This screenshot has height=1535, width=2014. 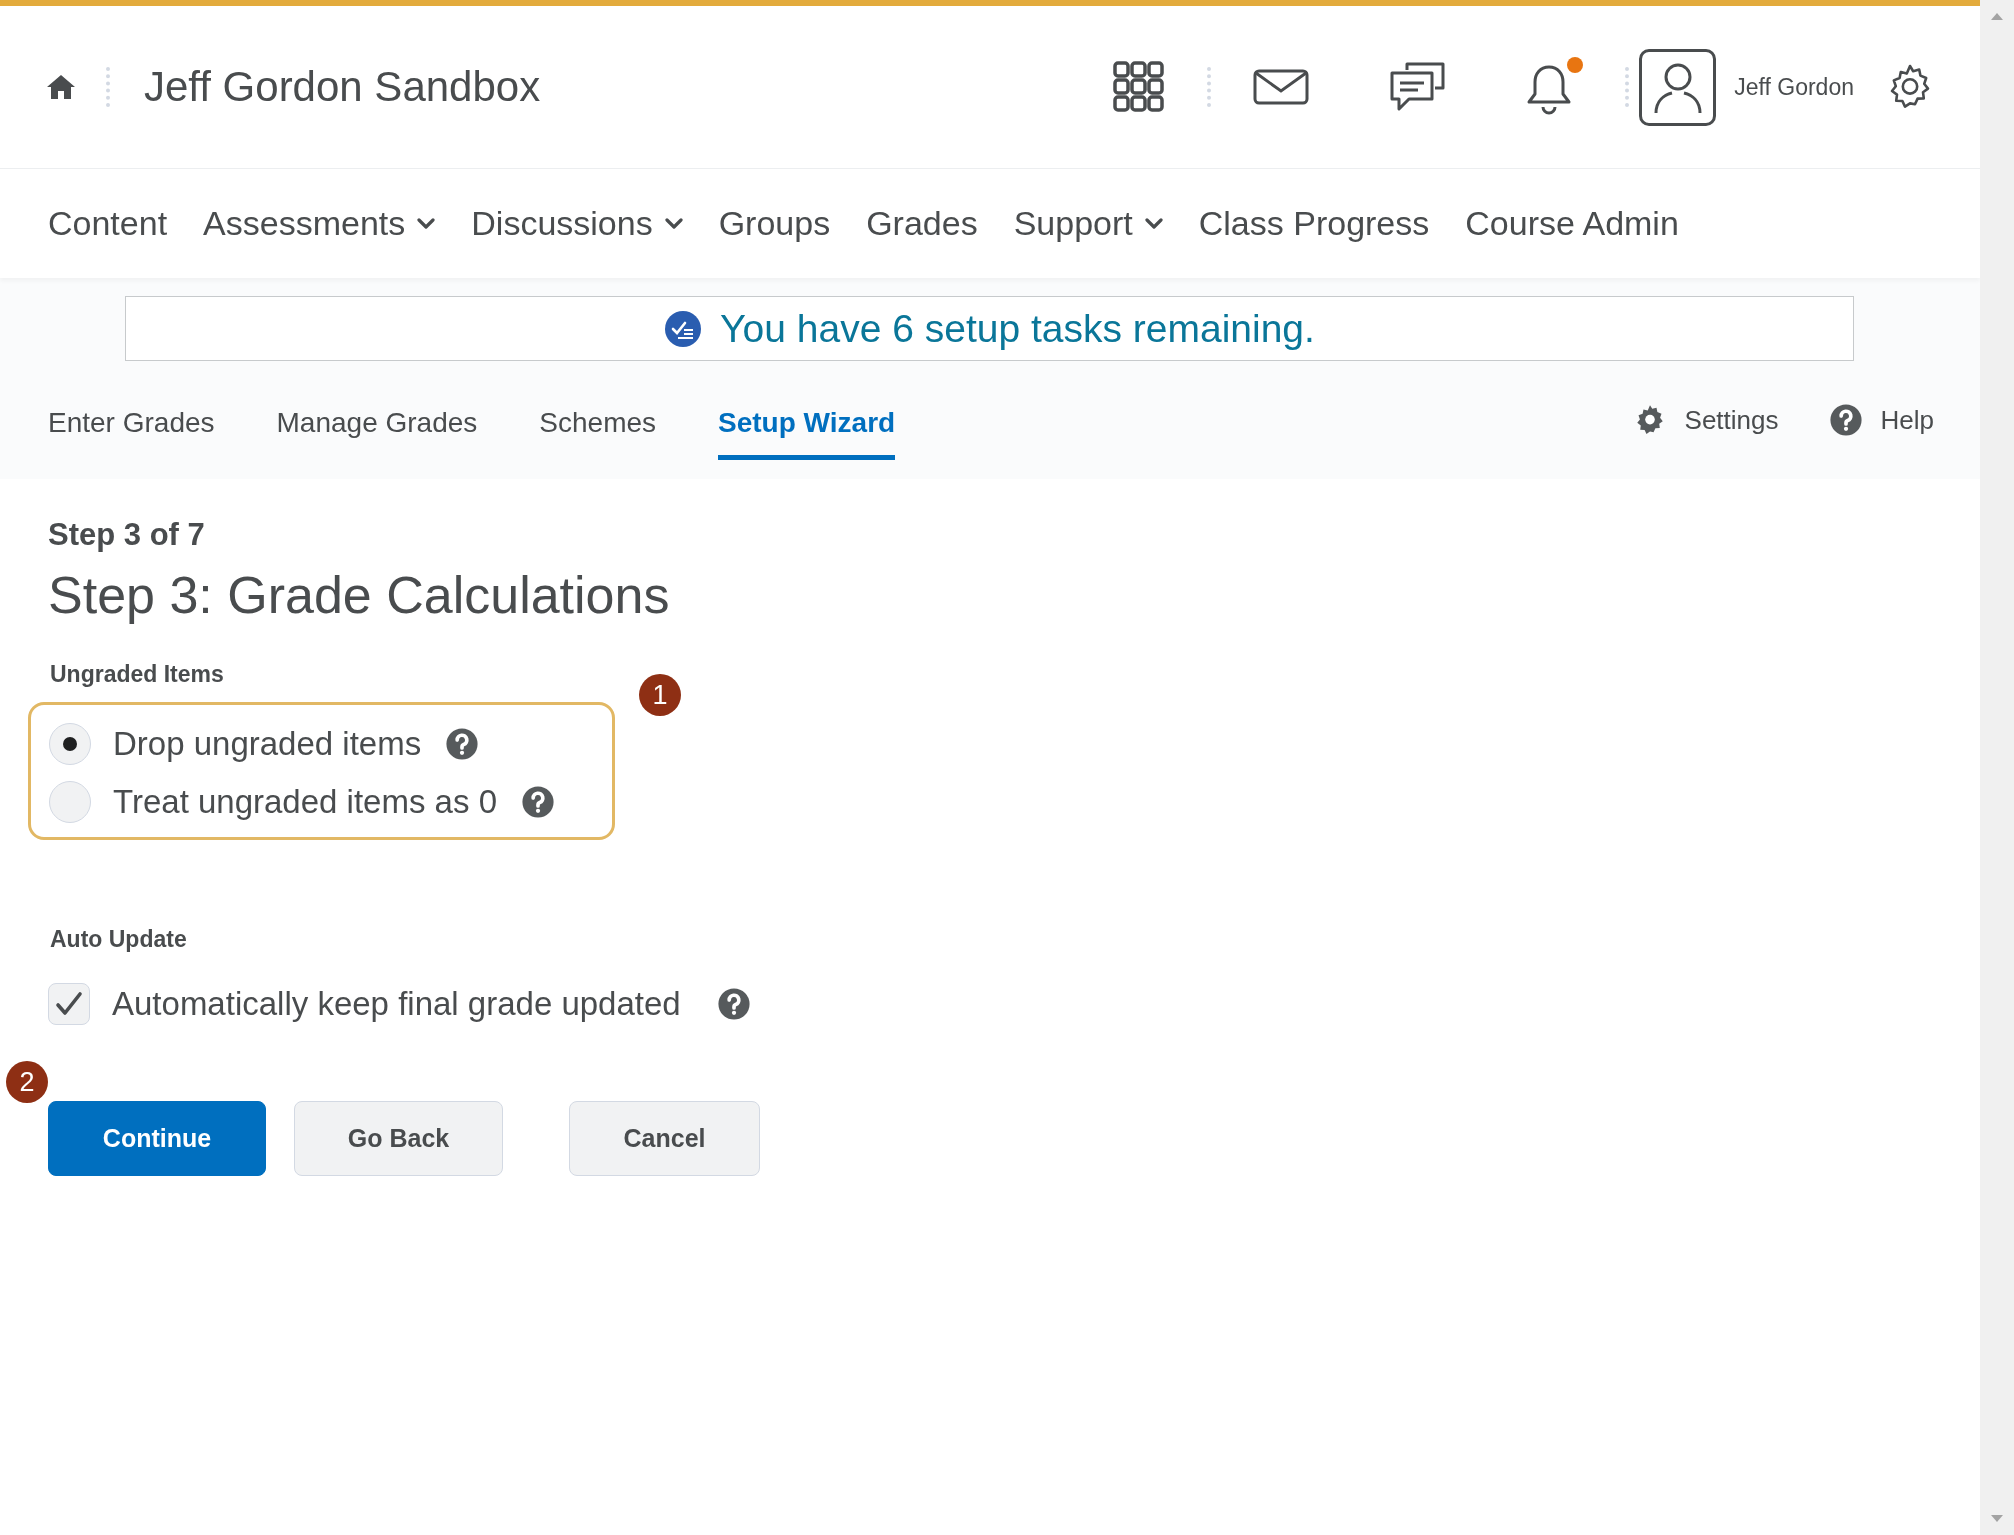 What do you see at coordinates (683, 328) in the screenshot?
I see `checklist-icon` at bounding box center [683, 328].